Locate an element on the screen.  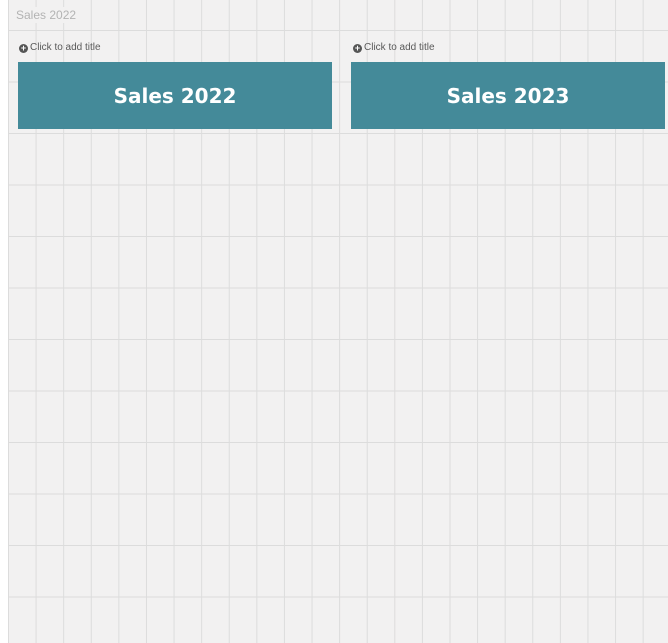
sheet-title: Sales 2022 is located at coordinates (49, 15).